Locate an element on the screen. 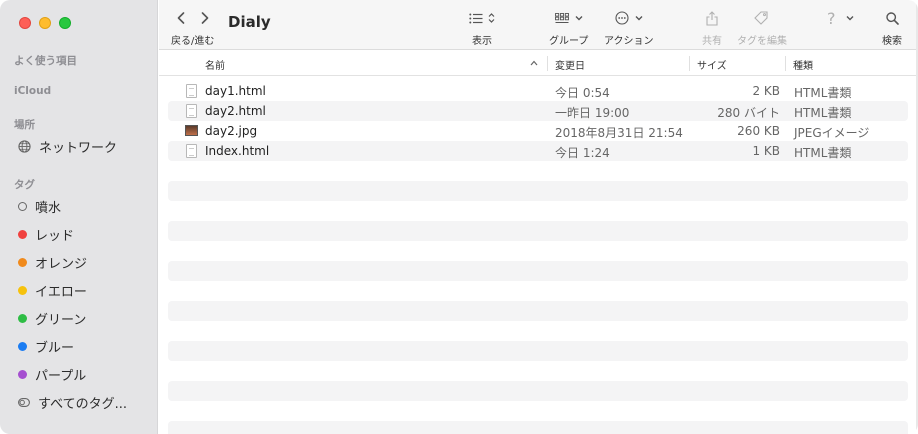  sidebar-tag-item: 噴水 is located at coordinates (40, 206).